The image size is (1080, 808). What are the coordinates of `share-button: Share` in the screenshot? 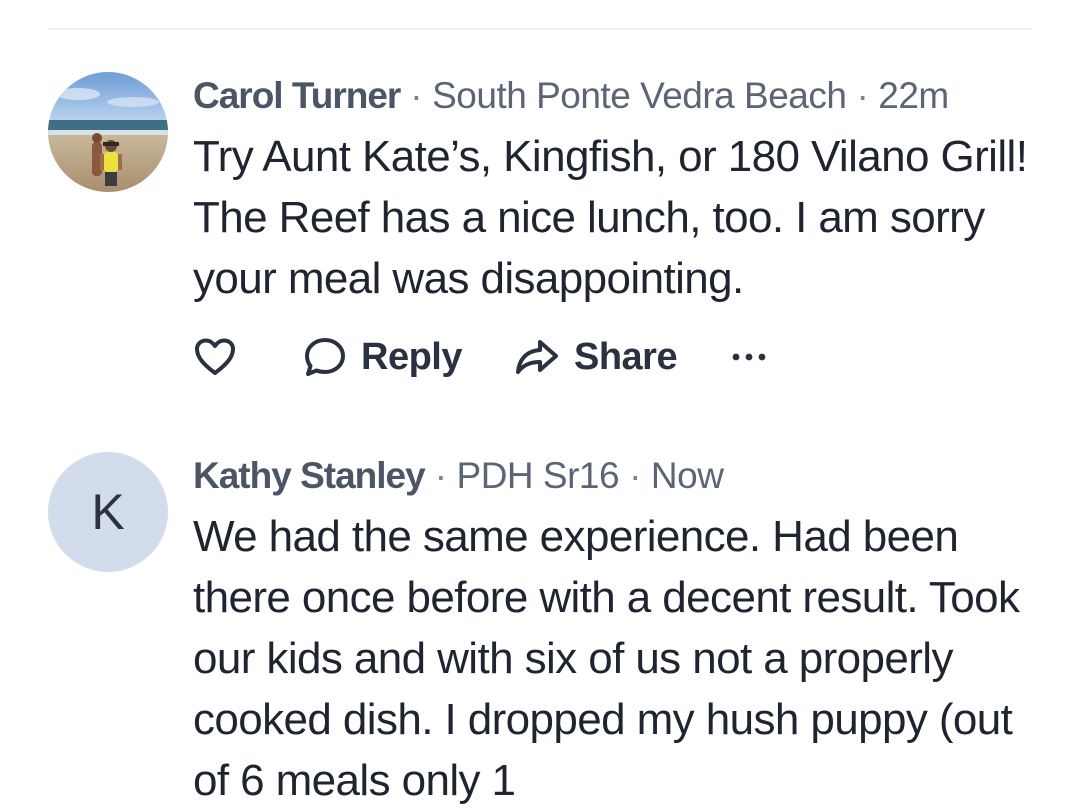 It's located at (596, 357).